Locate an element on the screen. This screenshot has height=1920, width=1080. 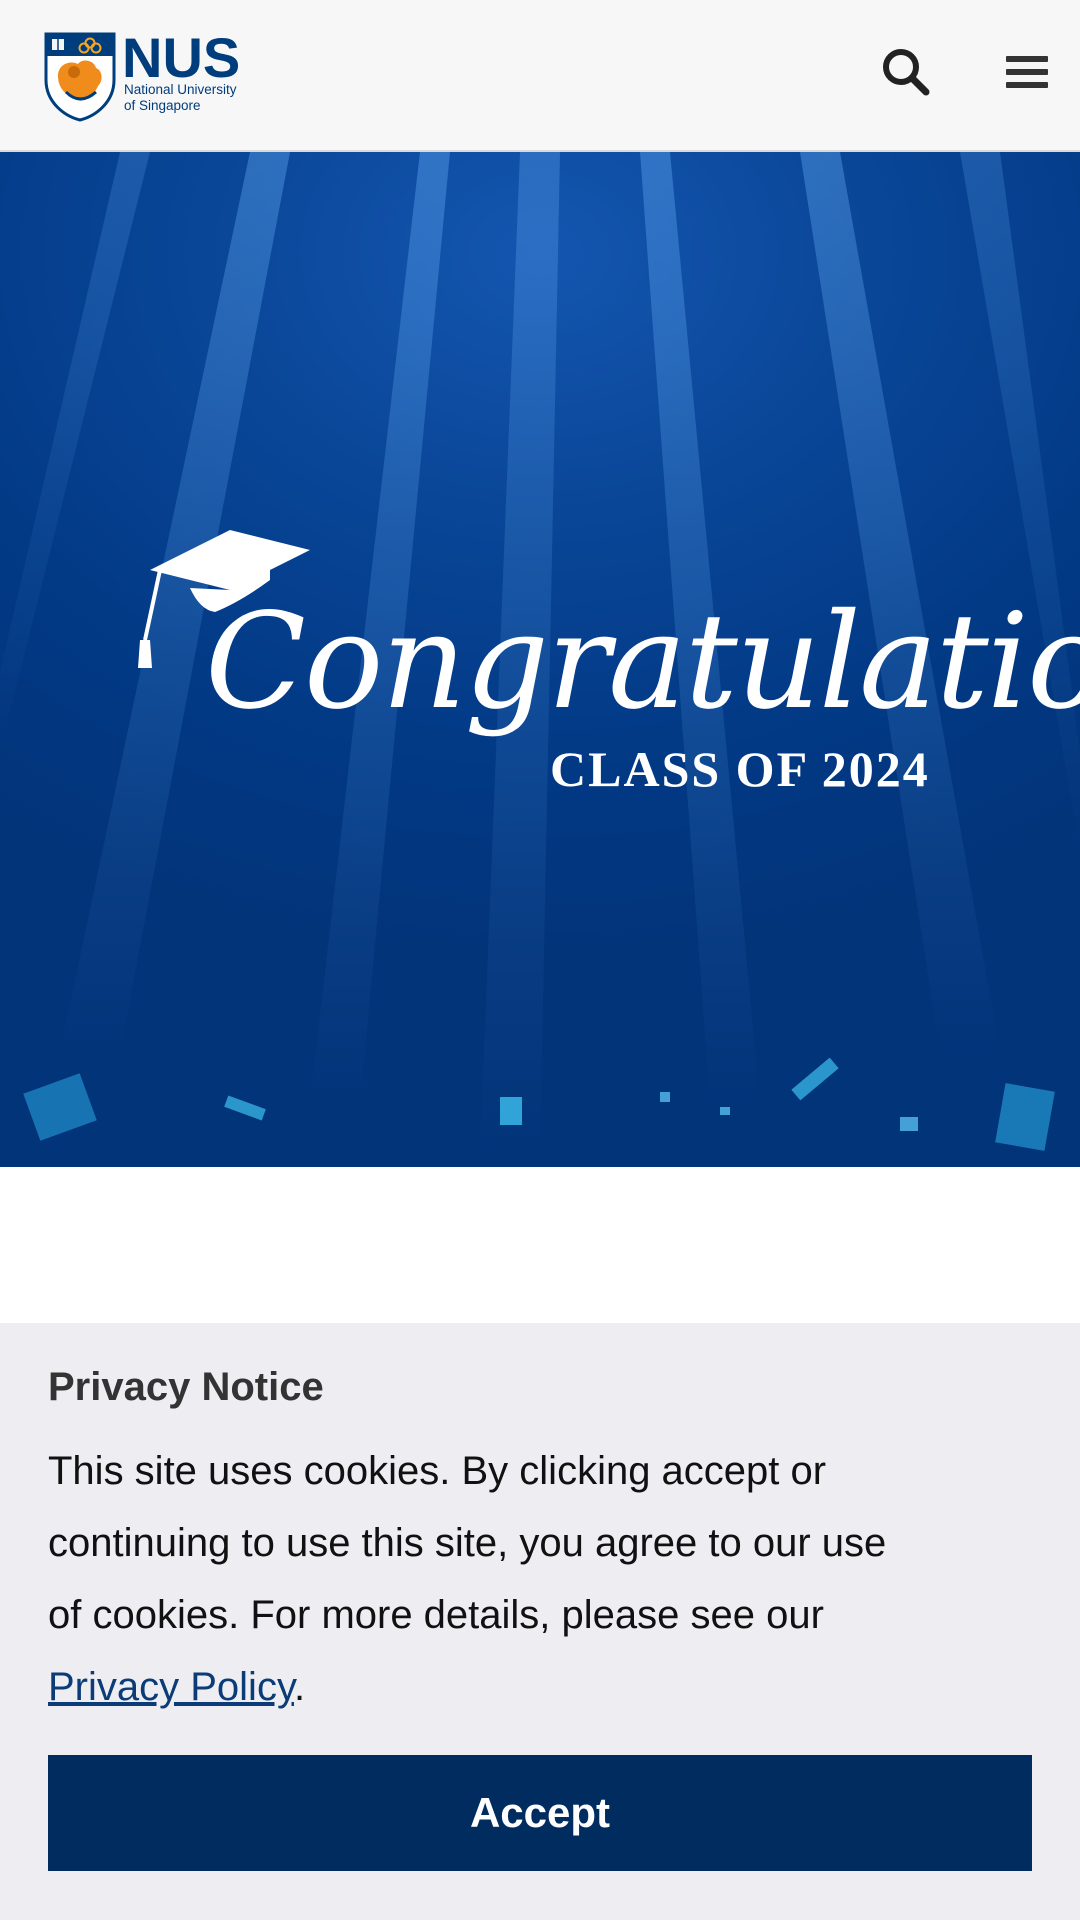
search-icon is located at coordinates (906, 72).